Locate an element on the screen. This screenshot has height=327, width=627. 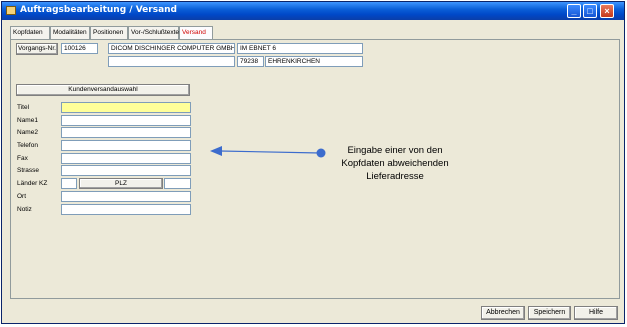
annotation-line-3: Lieferadresse is located at coordinates (395, 176).